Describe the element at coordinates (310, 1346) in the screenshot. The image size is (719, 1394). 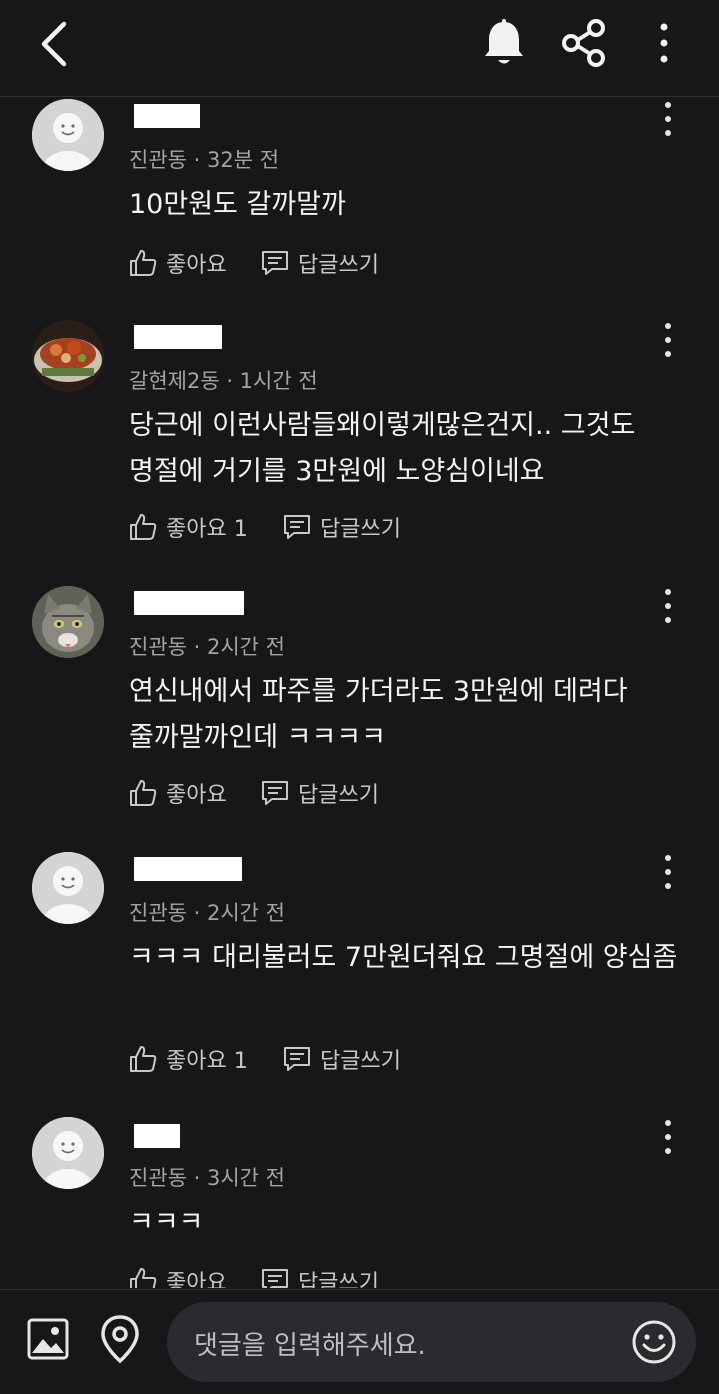
I see `comment-input-placeholder: 댓글을 입력해주세요.` at that location.